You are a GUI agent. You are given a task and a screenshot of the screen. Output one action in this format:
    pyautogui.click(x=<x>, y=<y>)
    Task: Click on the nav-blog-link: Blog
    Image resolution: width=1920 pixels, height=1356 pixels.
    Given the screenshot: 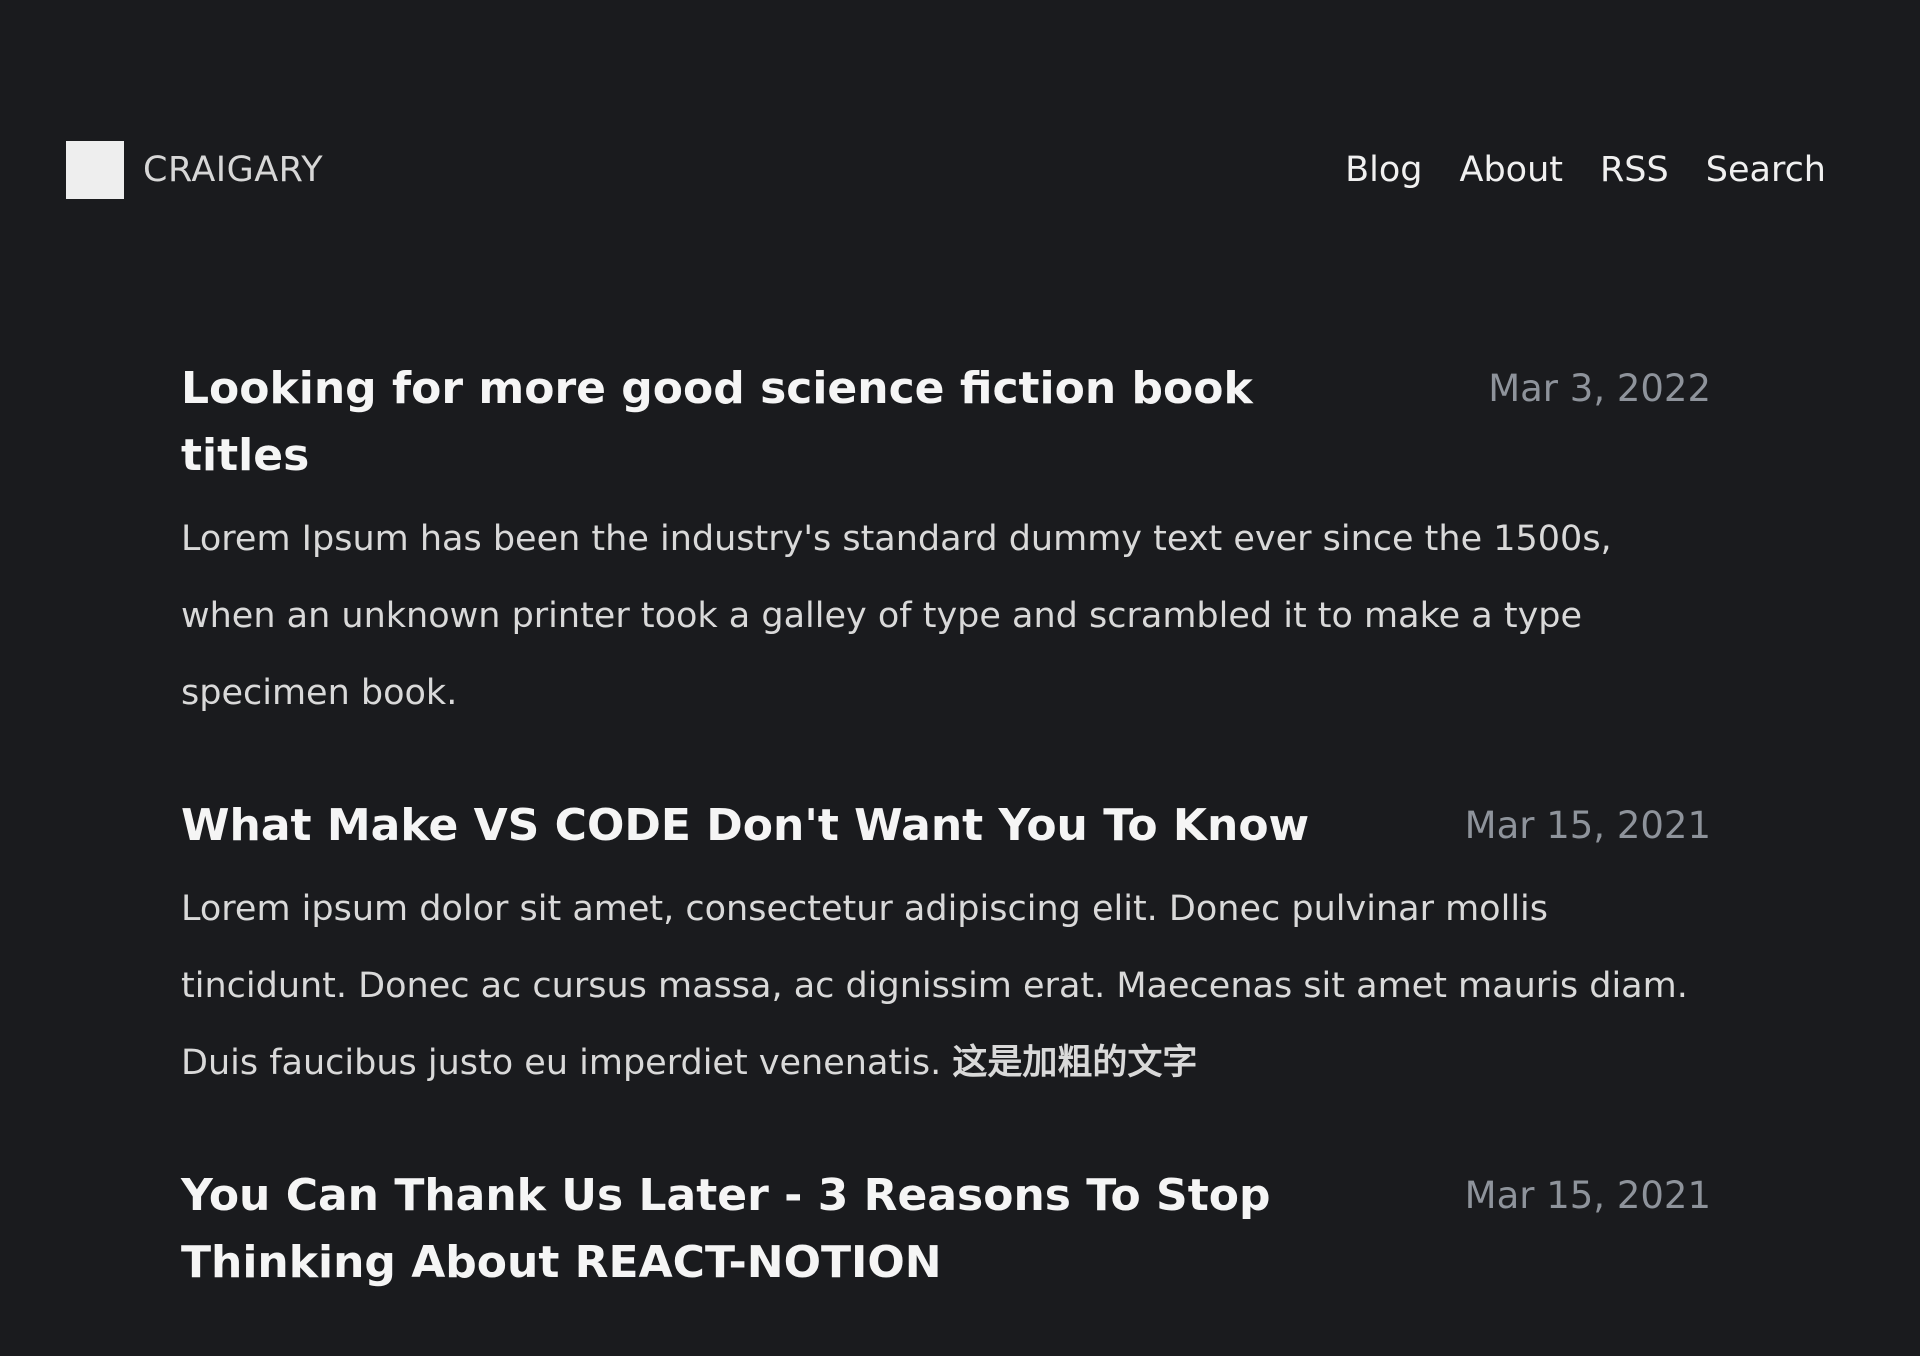 What is the action you would take?
    pyautogui.click(x=1383, y=170)
    